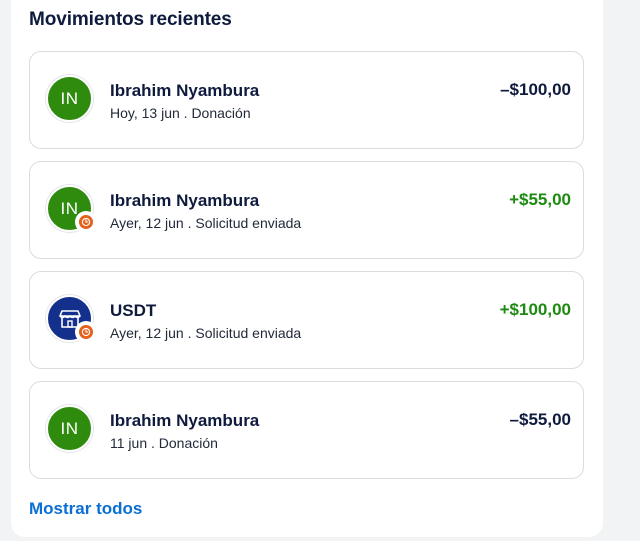 The image size is (640, 541). What do you see at coordinates (85, 509) in the screenshot?
I see `show-all-link: Mostrar todos` at bounding box center [85, 509].